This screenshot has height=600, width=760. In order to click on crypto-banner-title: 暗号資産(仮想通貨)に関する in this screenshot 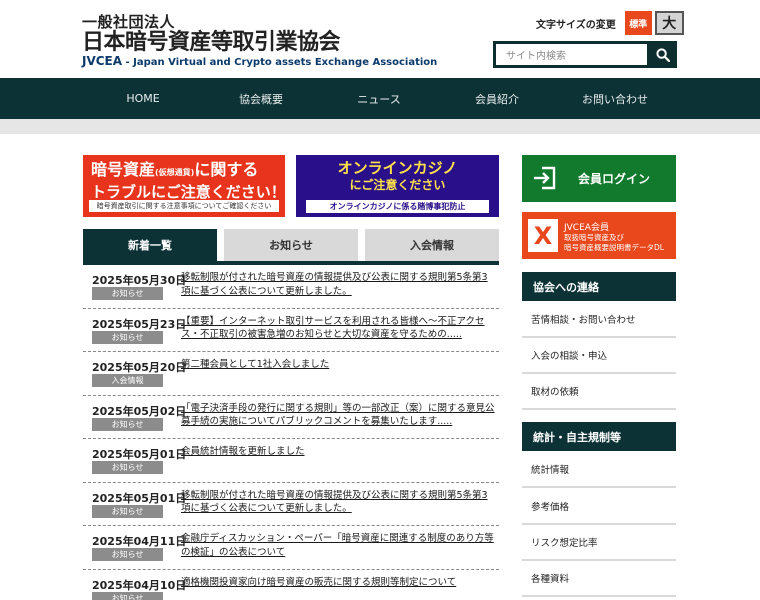, I will do `click(184, 170)`.